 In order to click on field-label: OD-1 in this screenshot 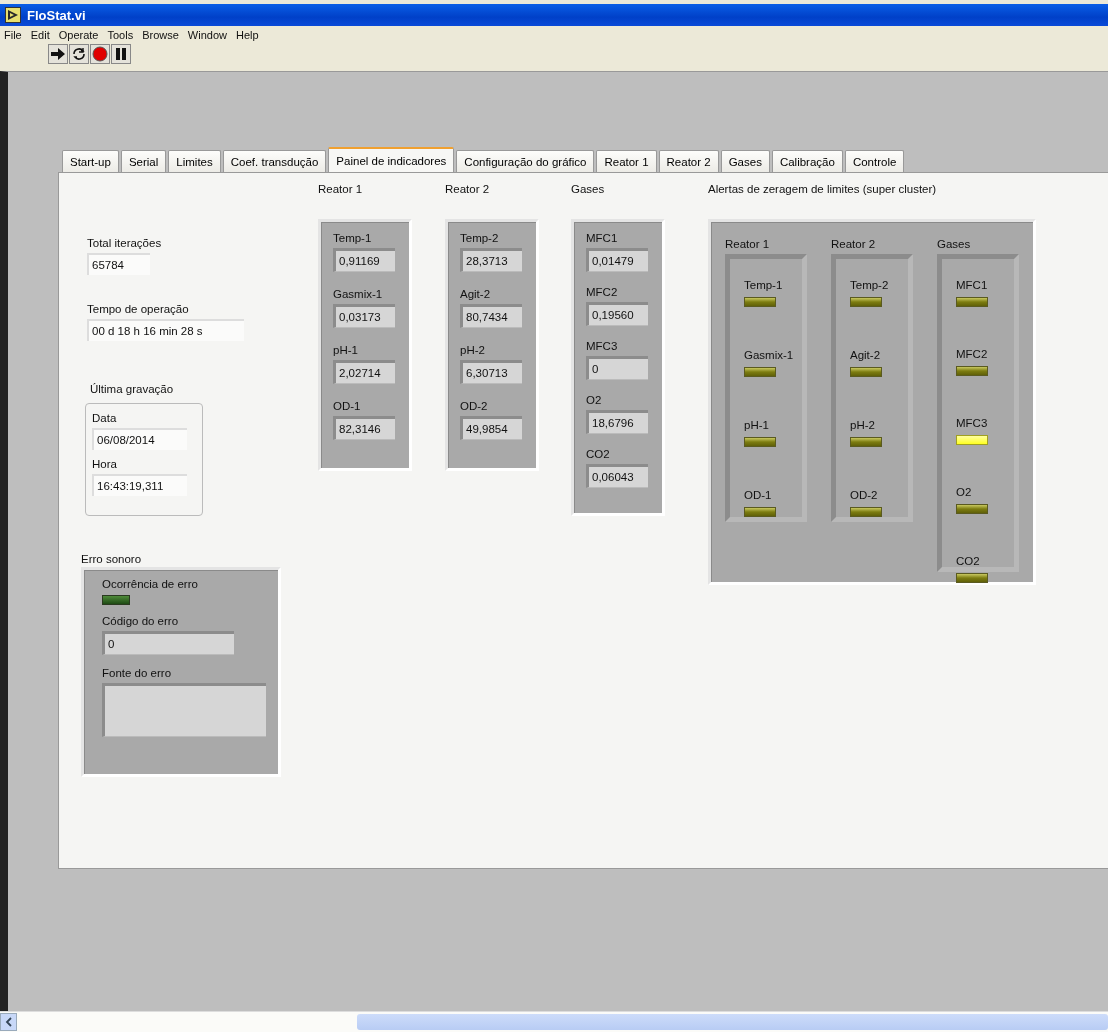, I will do `click(347, 406)`.